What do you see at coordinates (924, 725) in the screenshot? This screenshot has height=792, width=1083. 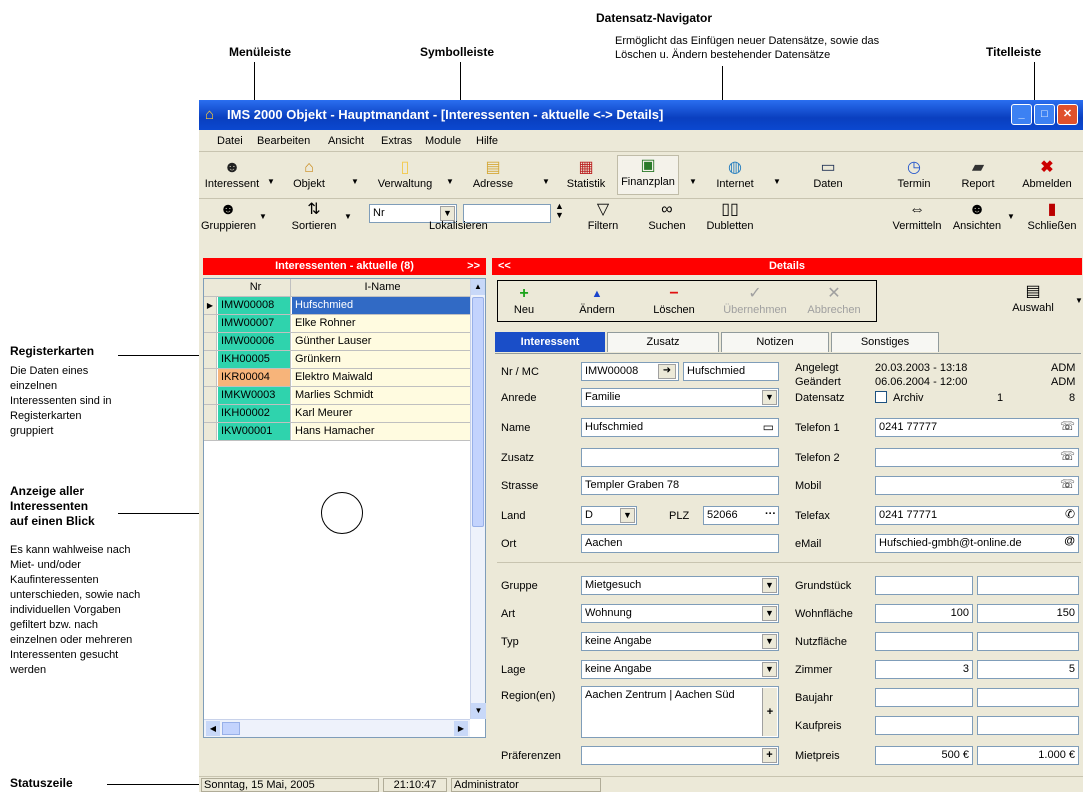 I see `kaufpreis-min` at bounding box center [924, 725].